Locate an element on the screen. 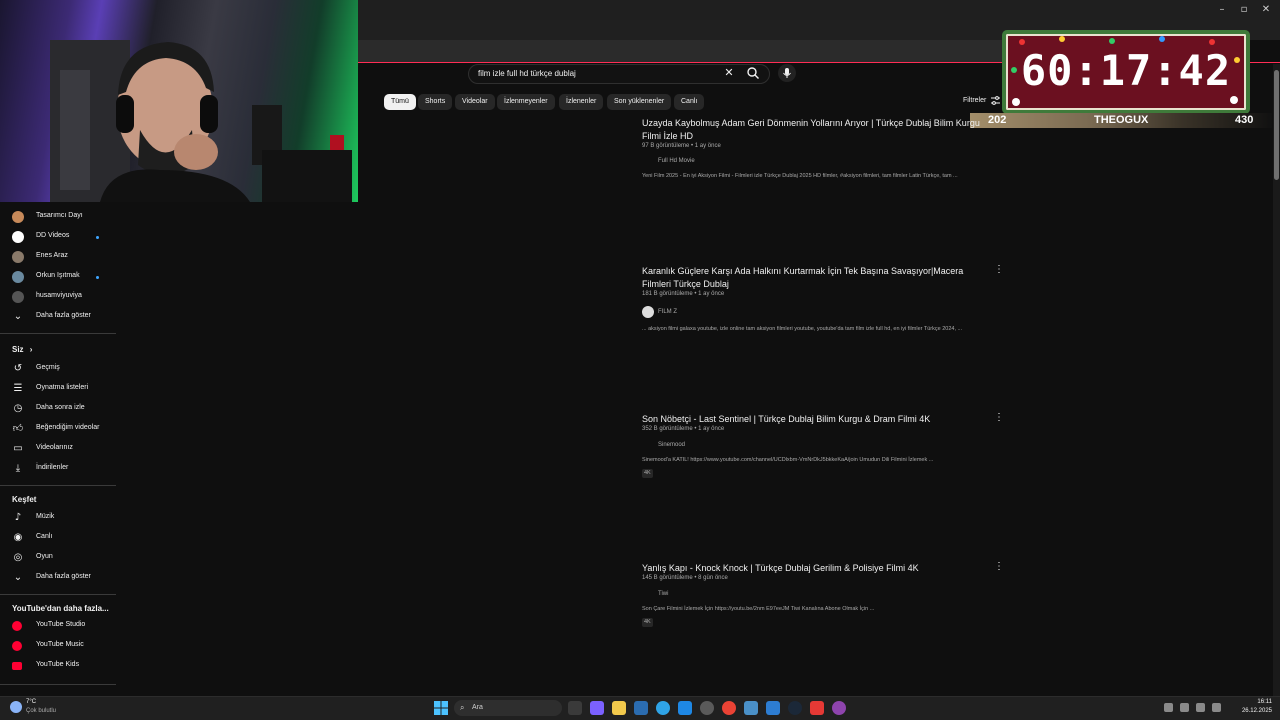 This screenshot has width=1280, height=720. music-note-icon: ♪ is located at coordinates (18, 517).